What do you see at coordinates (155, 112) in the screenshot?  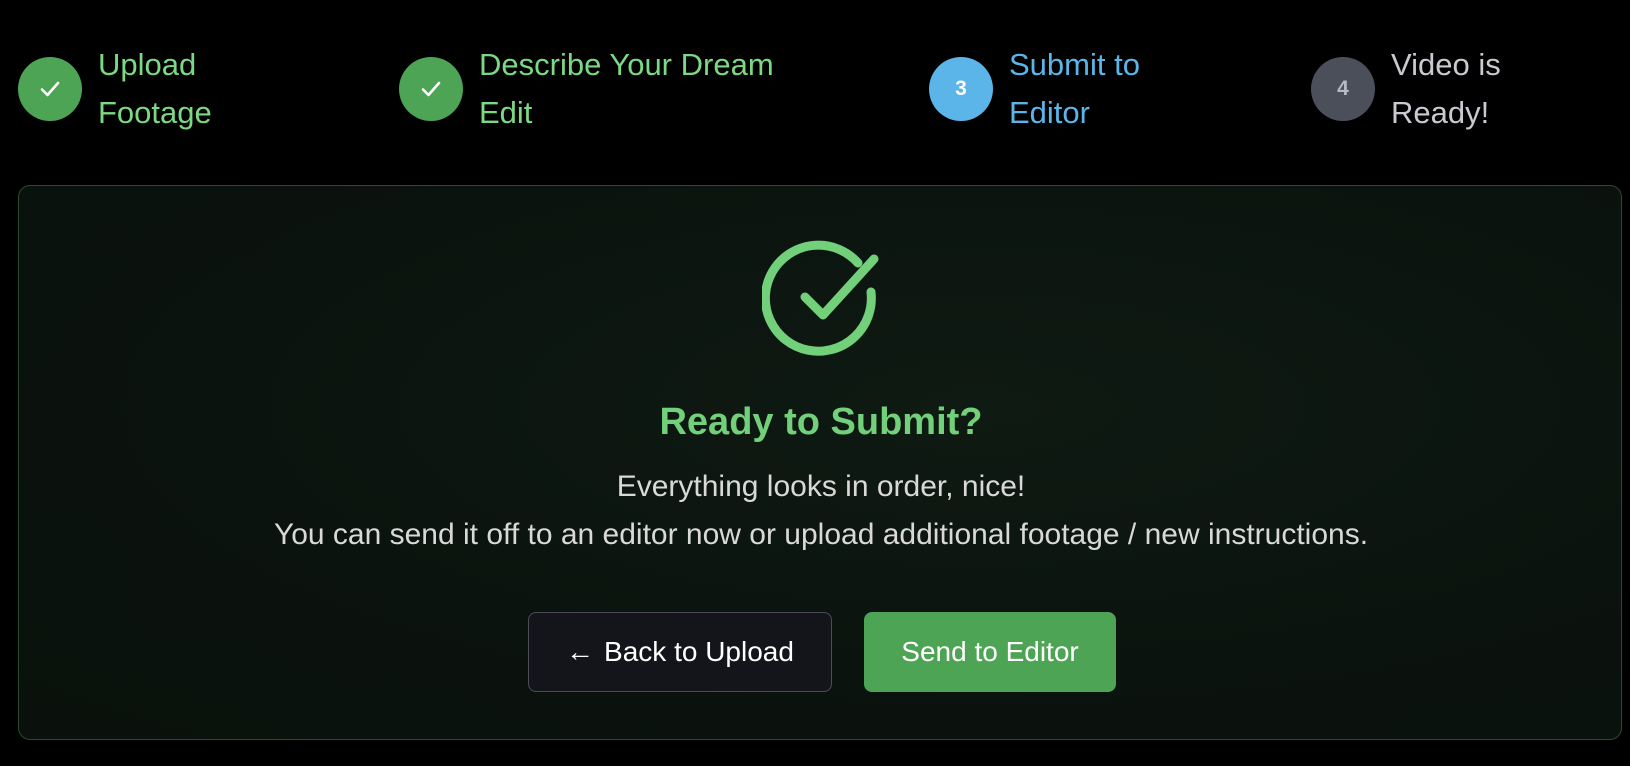 I see `step-1-label-line2: Footage` at bounding box center [155, 112].